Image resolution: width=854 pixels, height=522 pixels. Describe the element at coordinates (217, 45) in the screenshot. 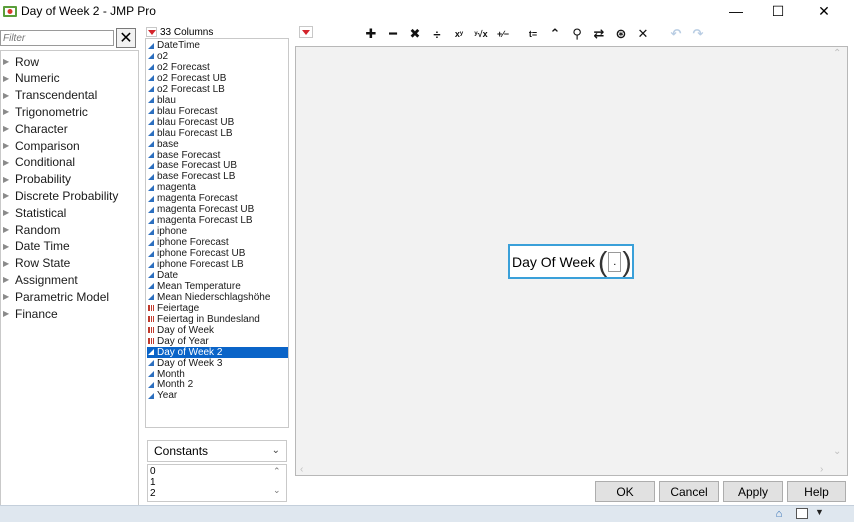

I see `column-item: DateTime` at that location.